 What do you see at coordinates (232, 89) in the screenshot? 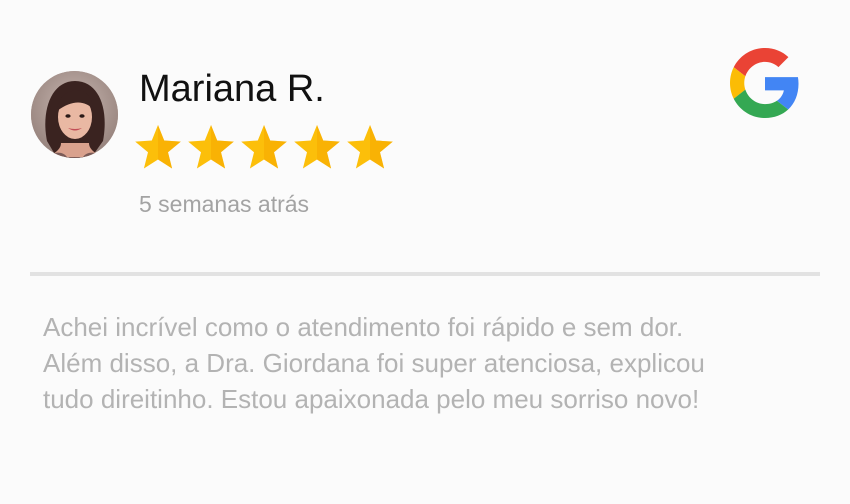
I see `reviewer-name: Mariana R.` at bounding box center [232, 89].